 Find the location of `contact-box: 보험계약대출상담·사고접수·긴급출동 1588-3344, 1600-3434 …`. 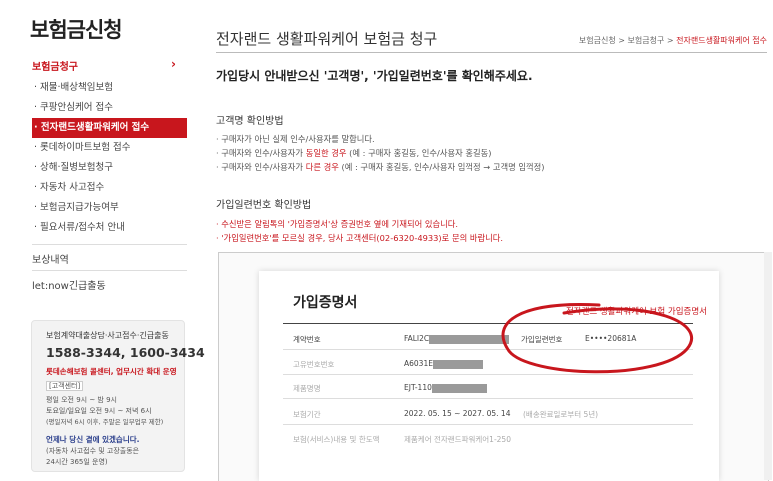

contact-box: 보험계약대출상담·사고접수·긴급출동 1588-3344, 1600-3434 … is located at coordinates (118, 396).